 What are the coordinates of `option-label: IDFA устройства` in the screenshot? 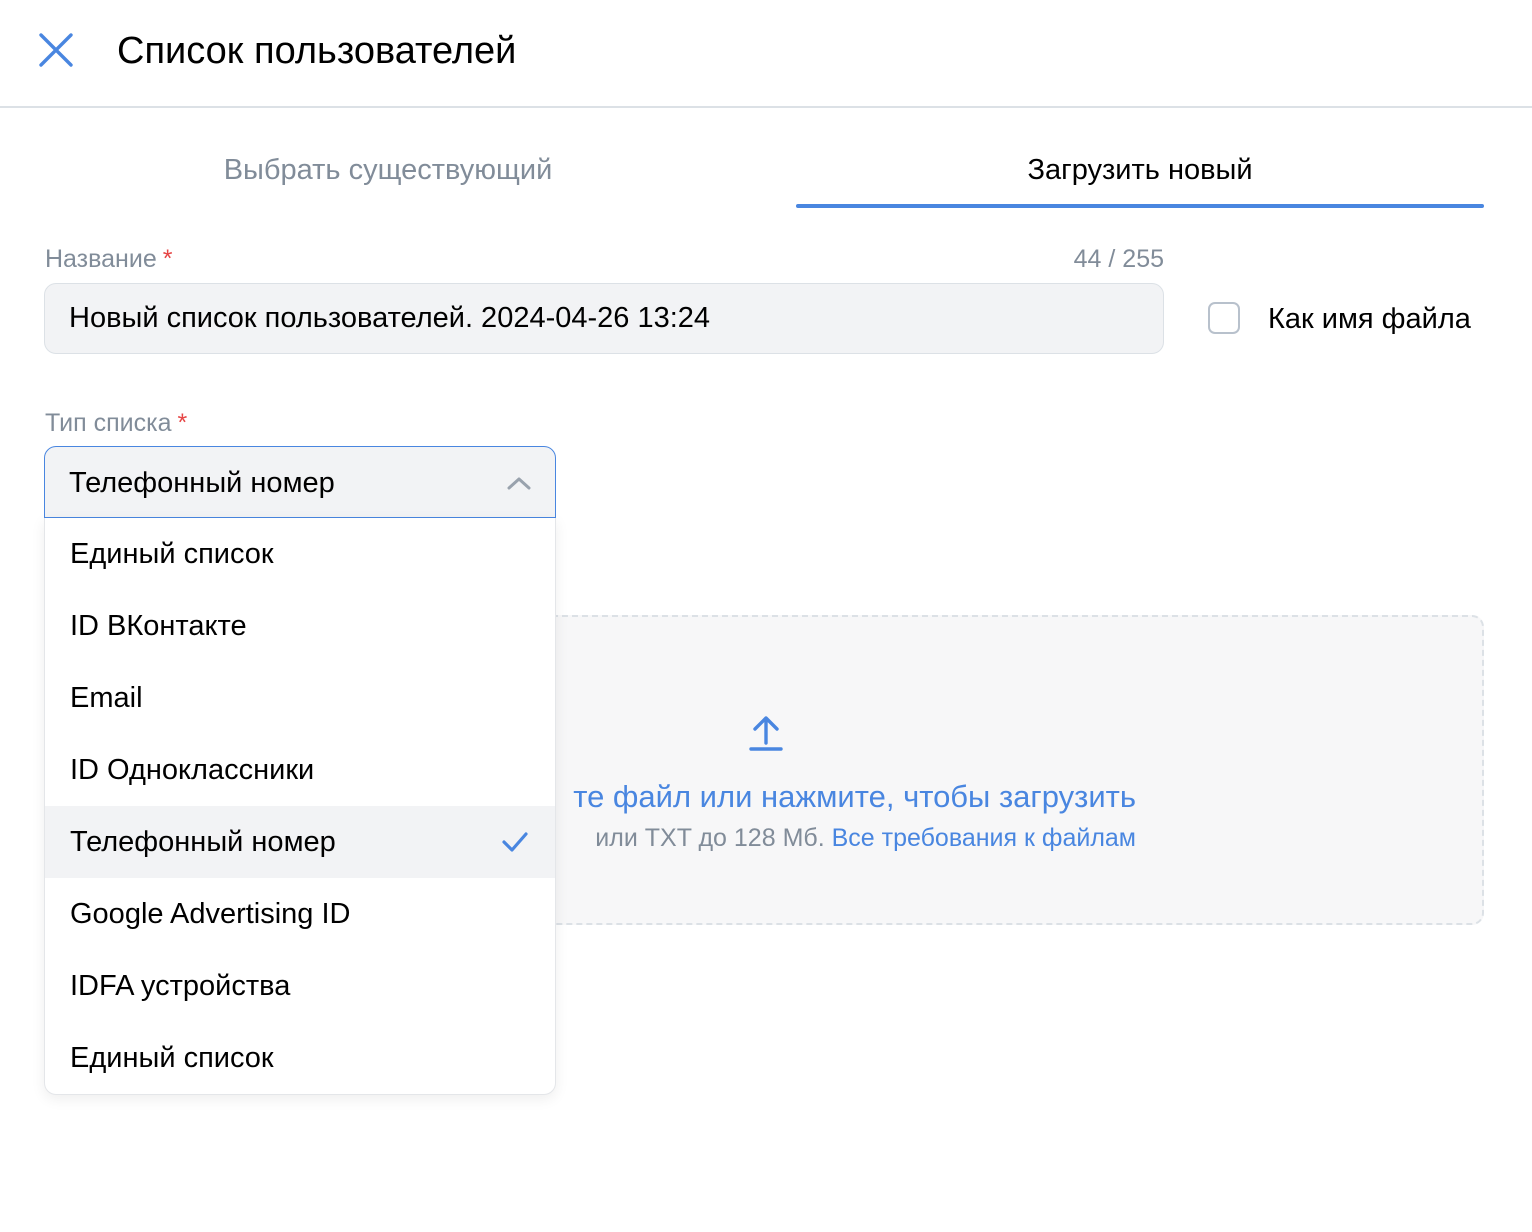 It's located at (180, 986).